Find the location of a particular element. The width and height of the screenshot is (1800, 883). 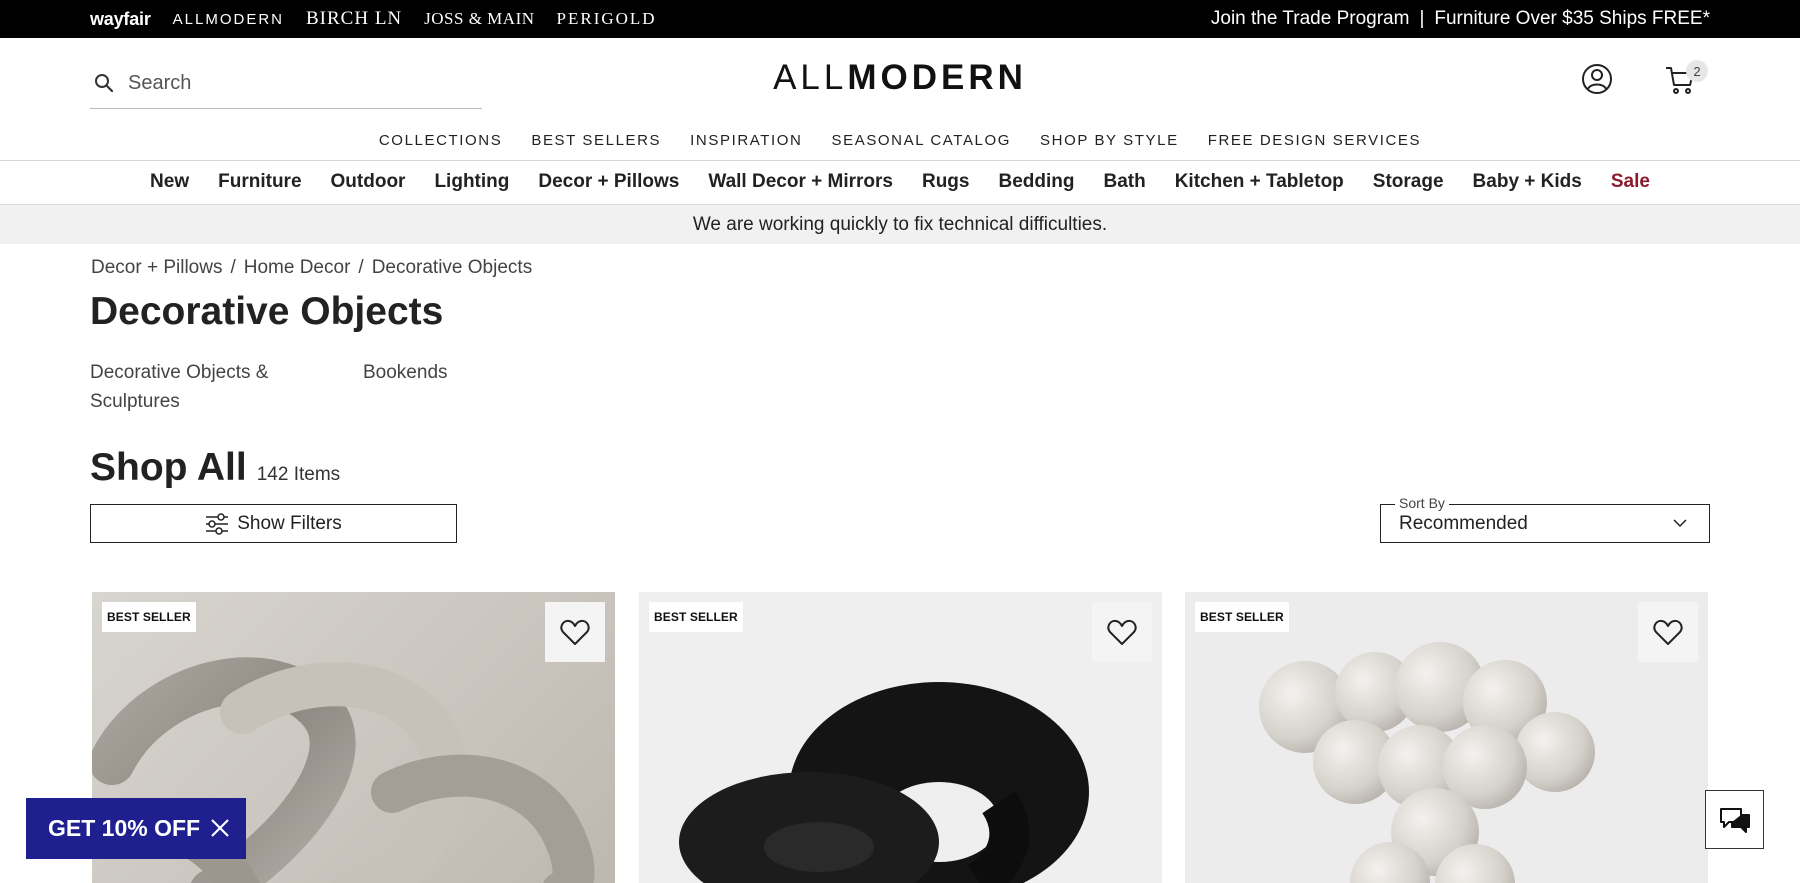

subnav-collections: COLLECTIONS is located at coordinates (440, 146).